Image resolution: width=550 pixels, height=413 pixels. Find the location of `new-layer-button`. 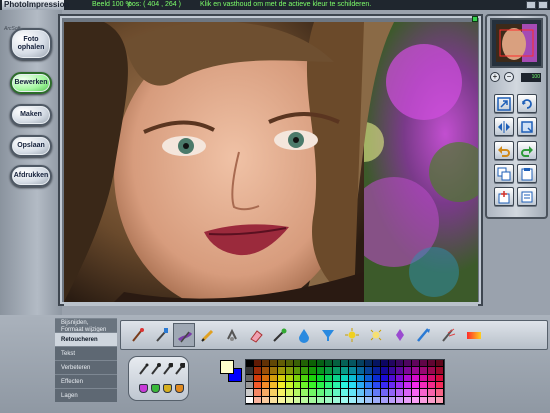

new-layer-button is located at coordinates (504, 196).